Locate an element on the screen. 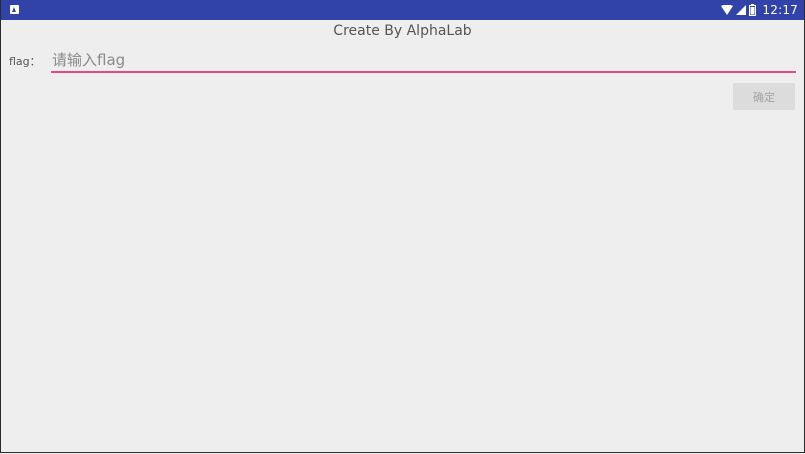 This screenshot has height=454, width=805. status-bar: 12:17 is located at coordinates (402, 10).